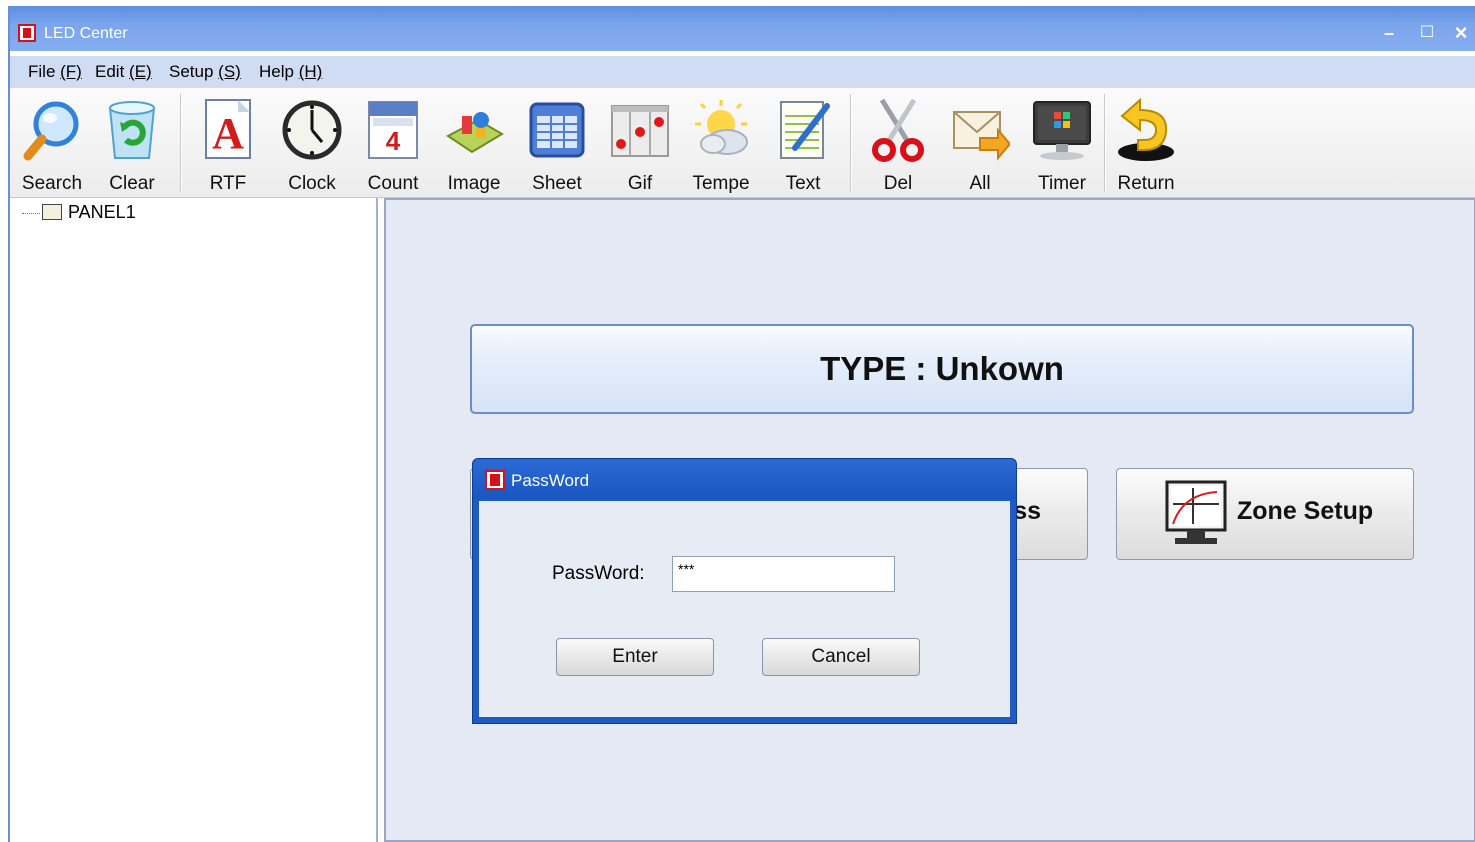 The width and height of the screenshot is (1475, 842). What do you see at coordinates (55, 72) in the screenshot?
I see `menu-file: File (F)` at bounding box center [55, 72].